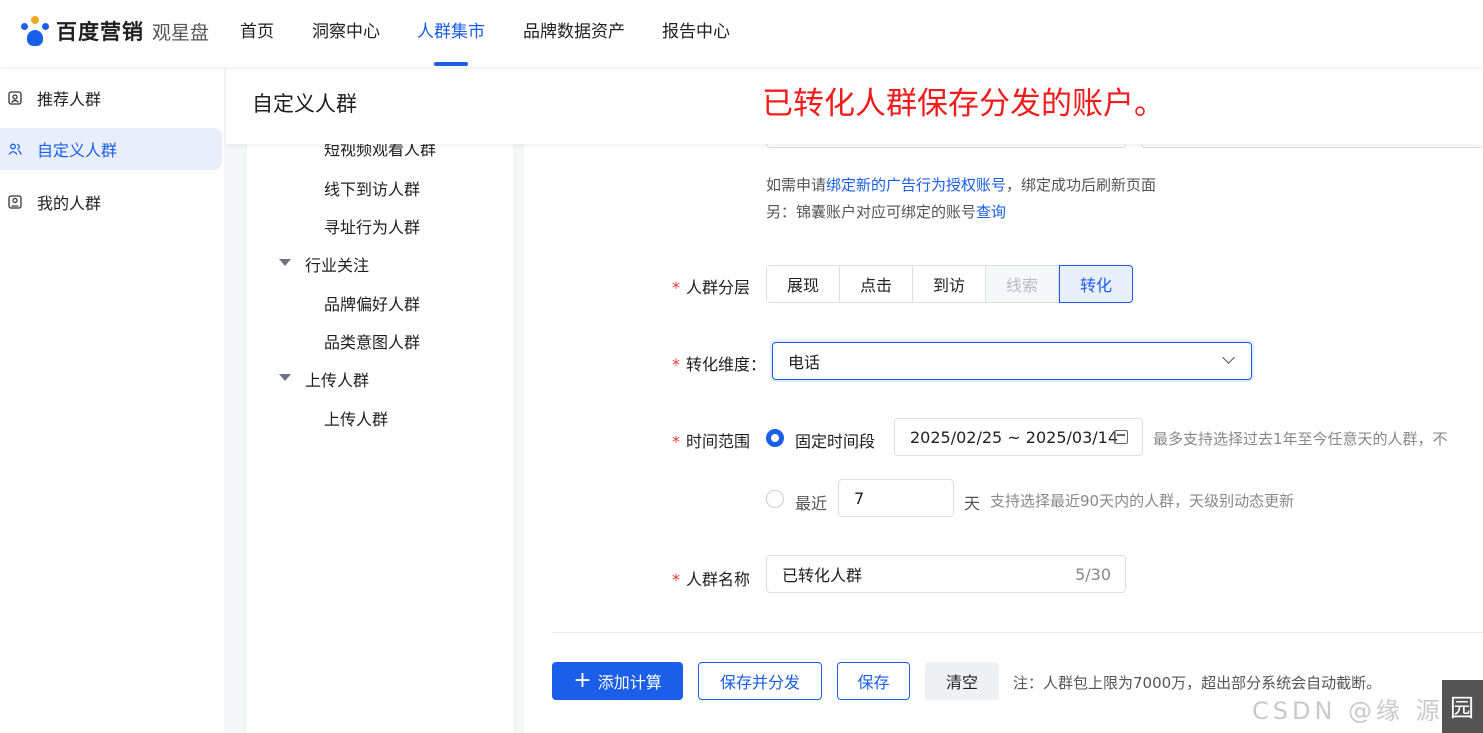 This screenshot has height=733, width=1483. I want to click on page-title: 自定义人群, so click(304, 104).